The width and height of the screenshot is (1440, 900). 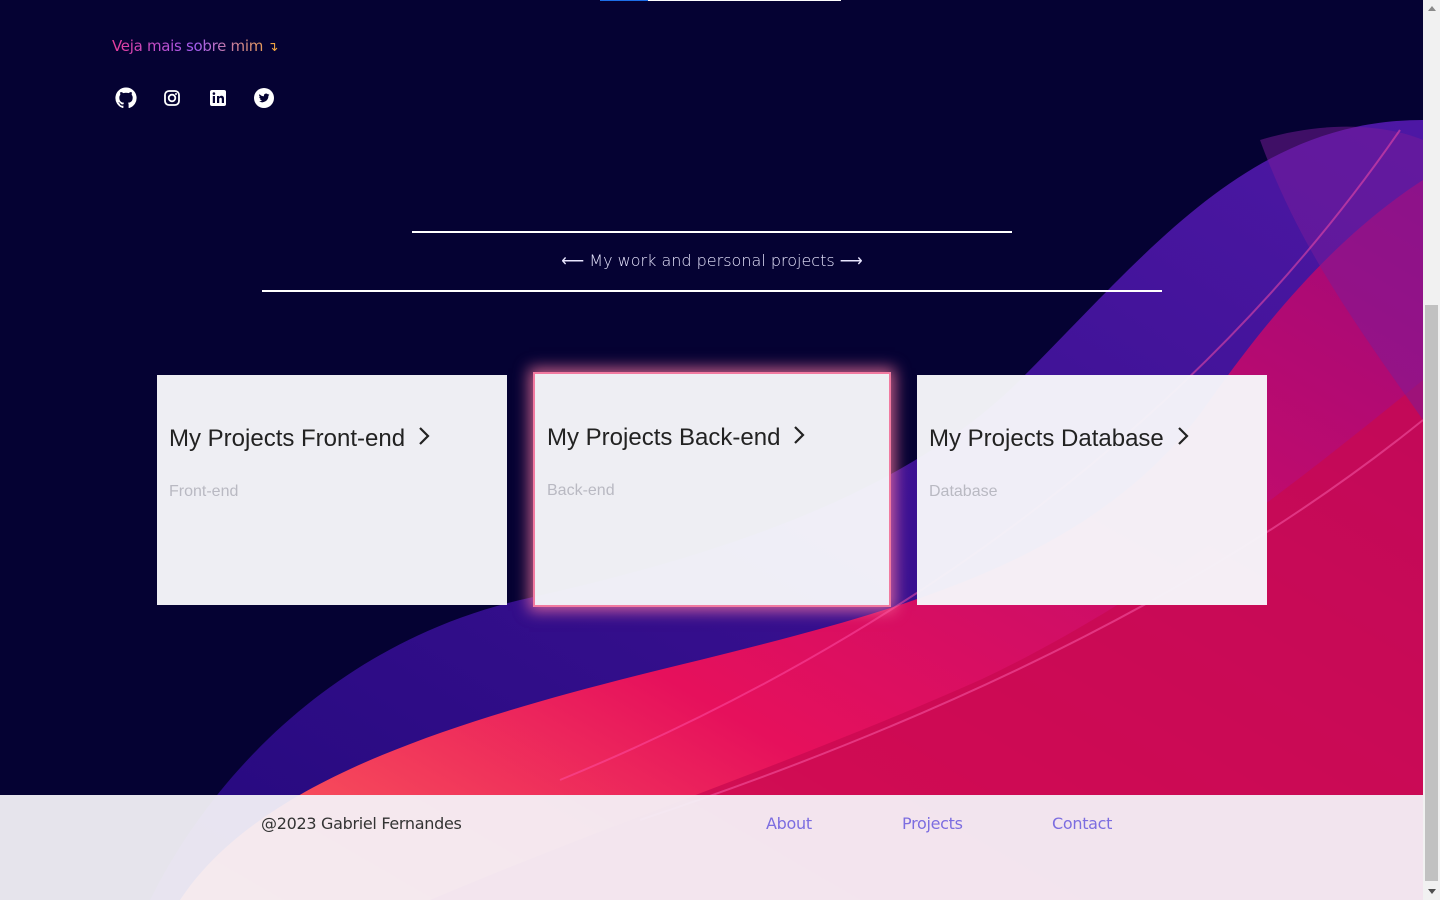 What do you see at coordinates (332, 490) in the screenshot?
I see `card-frontend: My Projects Front-end Front-end` at bounding box center [332, 490].